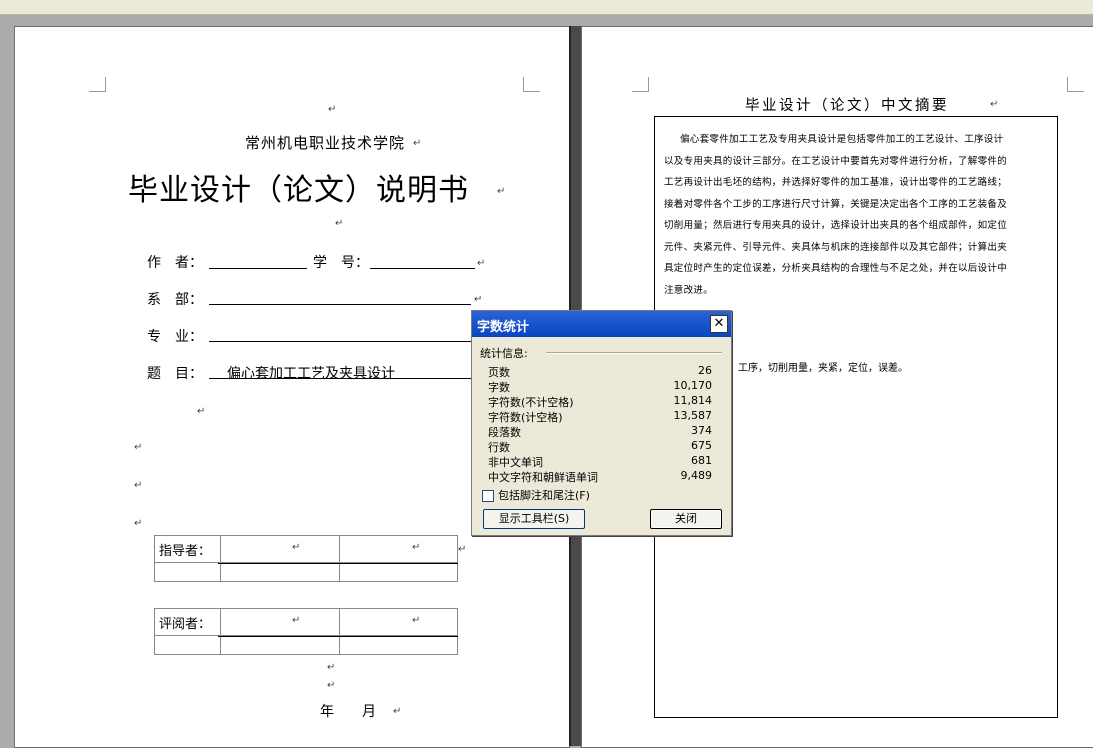 This screenshot has height=748, width=1093. What do you see at coordinates (600, 446) in the screenshot?
I see `stat-row-lines: 行数 675` at bounding box center [600, 446].